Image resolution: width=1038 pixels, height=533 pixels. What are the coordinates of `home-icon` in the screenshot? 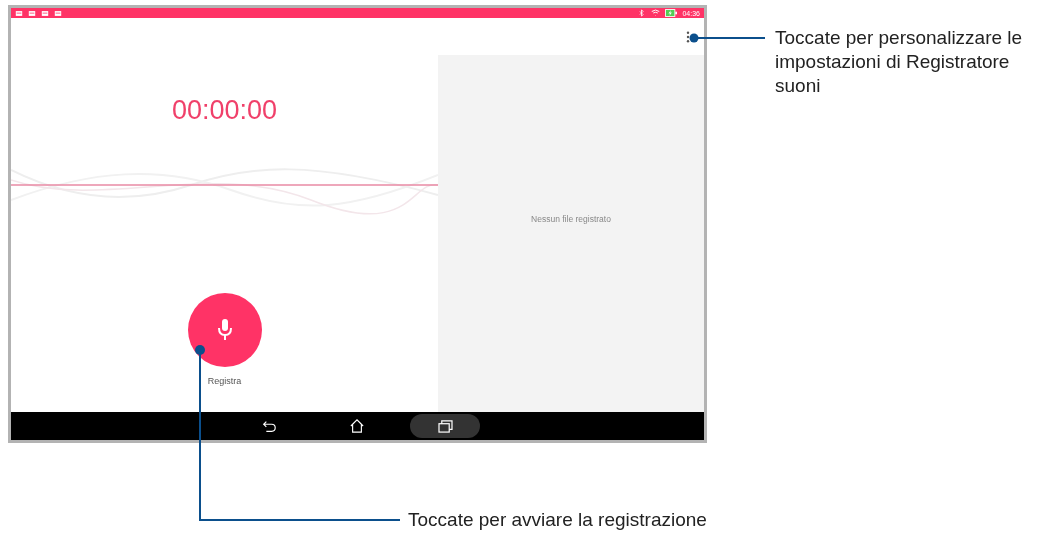 It's located at (357, 426).